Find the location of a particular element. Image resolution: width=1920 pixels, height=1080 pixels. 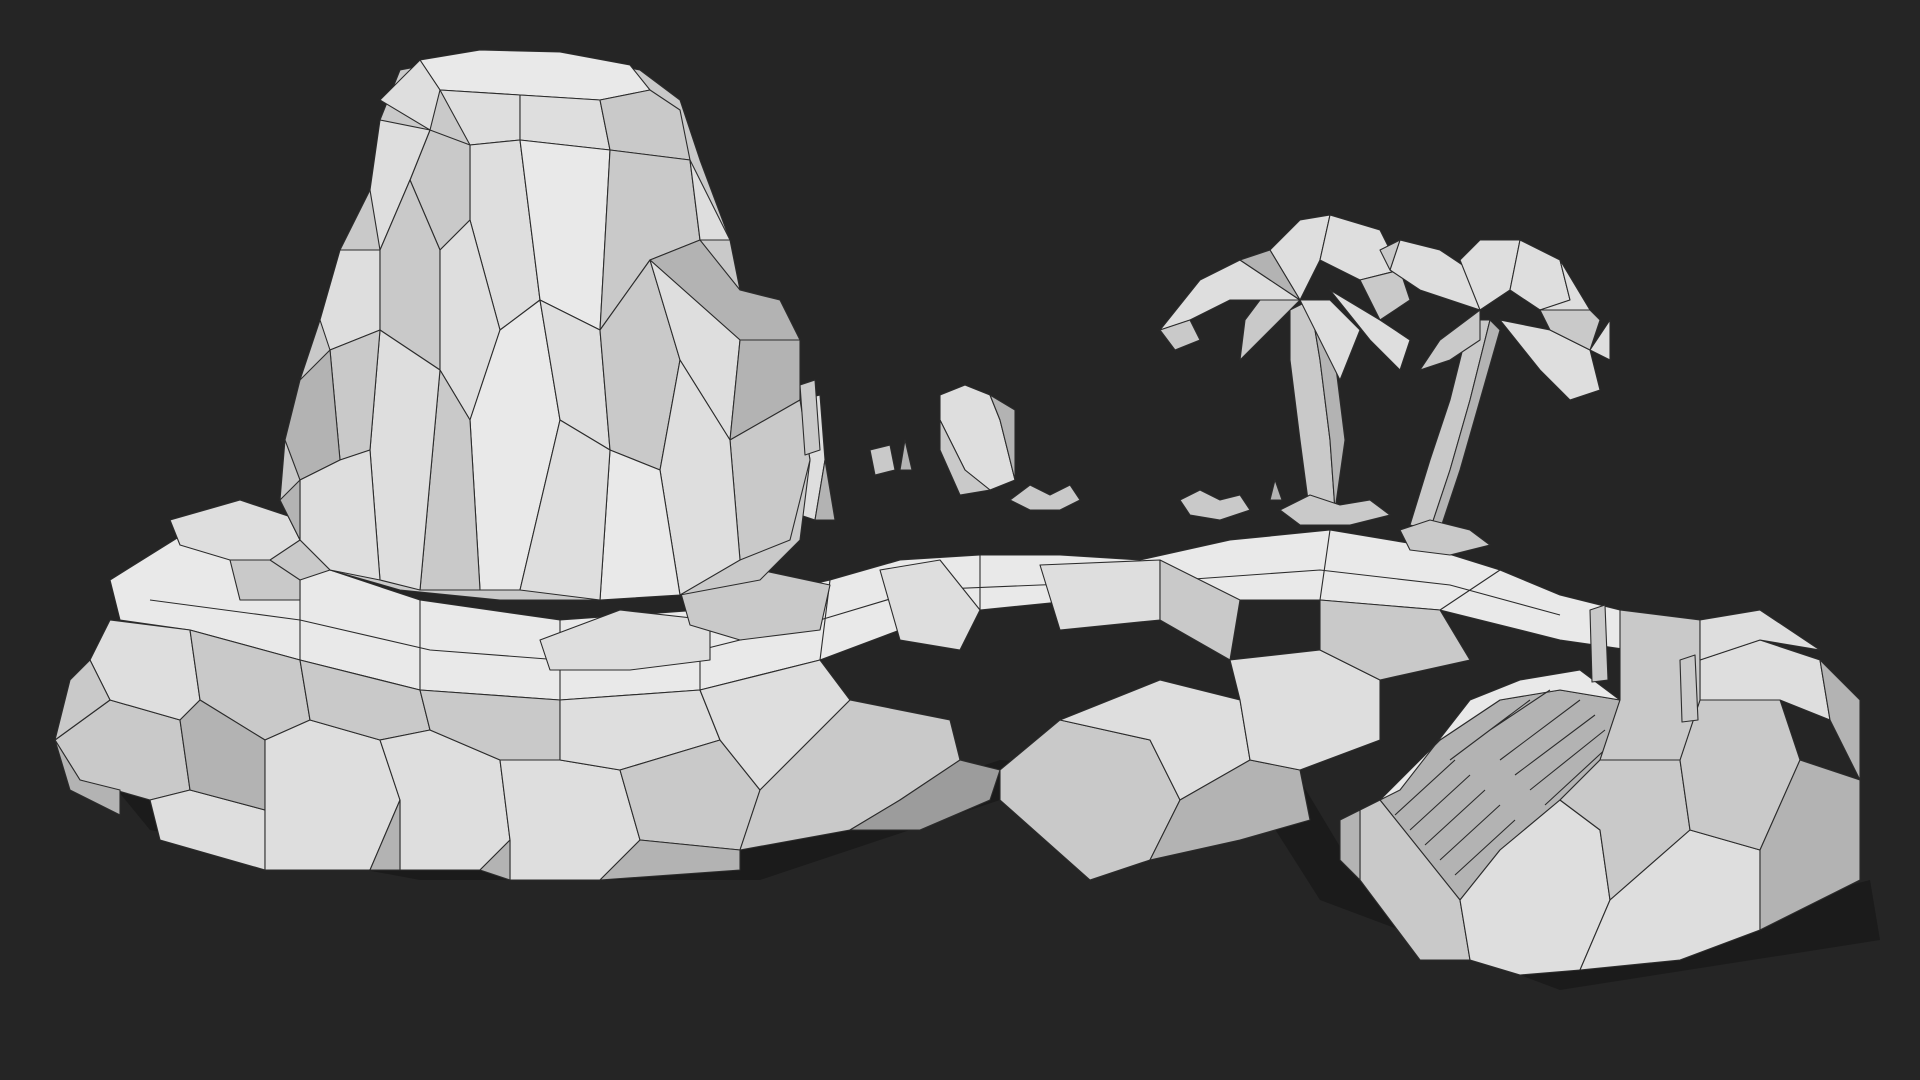

palm-tree-left is located at coordinates (1285, 370).